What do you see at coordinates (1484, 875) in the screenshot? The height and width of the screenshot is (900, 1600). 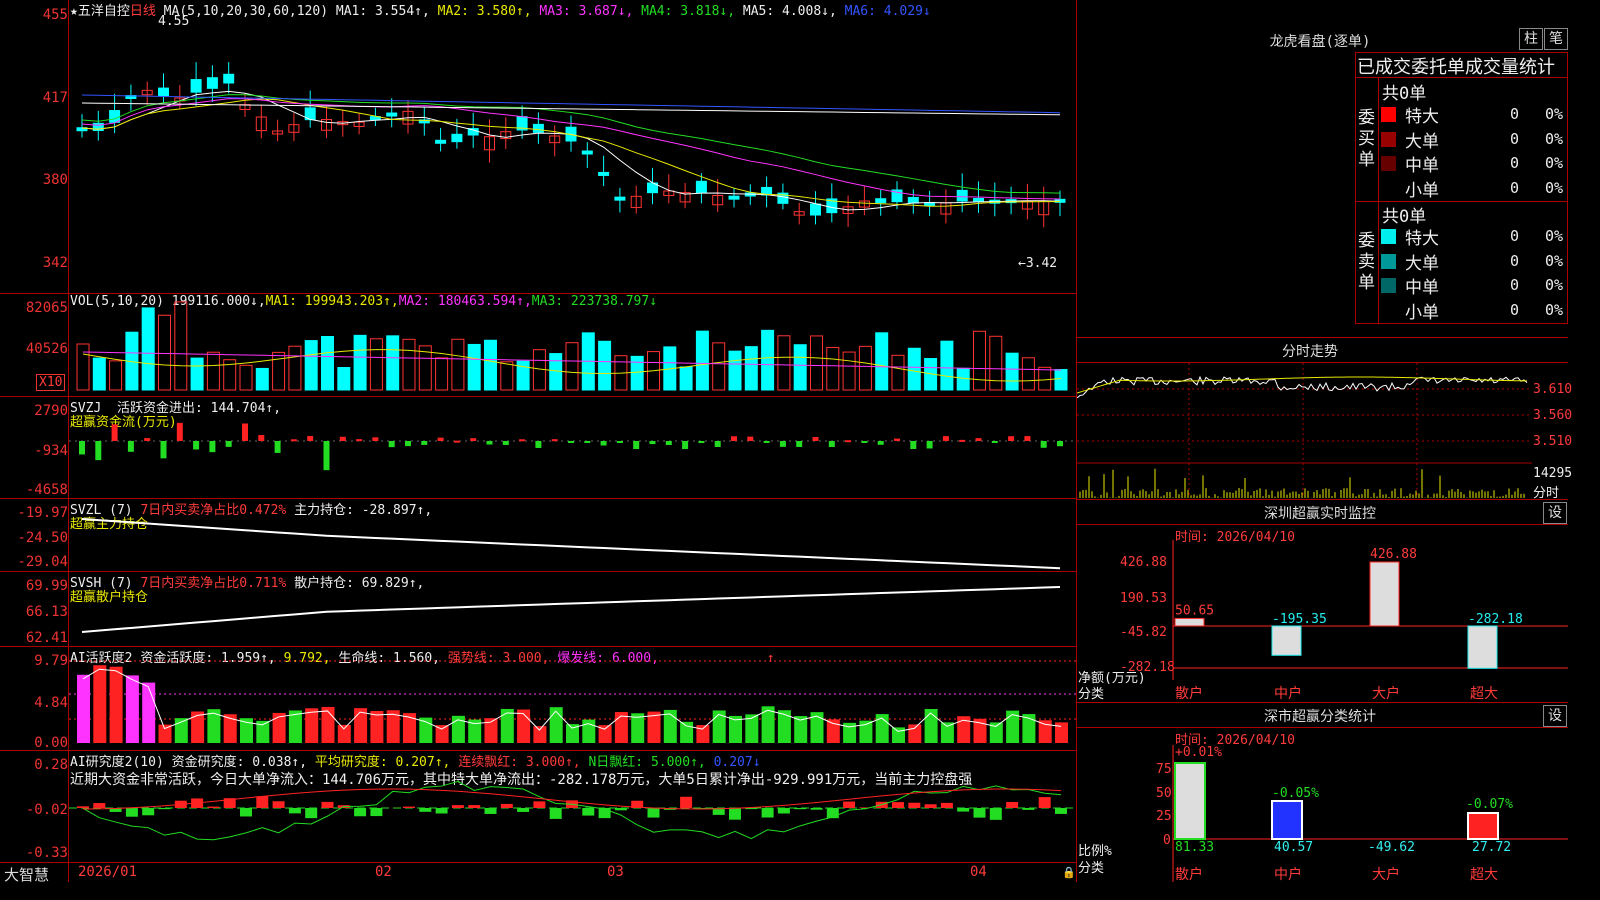 I see `ss-category: 超大` at bounding box center [1484, 875].